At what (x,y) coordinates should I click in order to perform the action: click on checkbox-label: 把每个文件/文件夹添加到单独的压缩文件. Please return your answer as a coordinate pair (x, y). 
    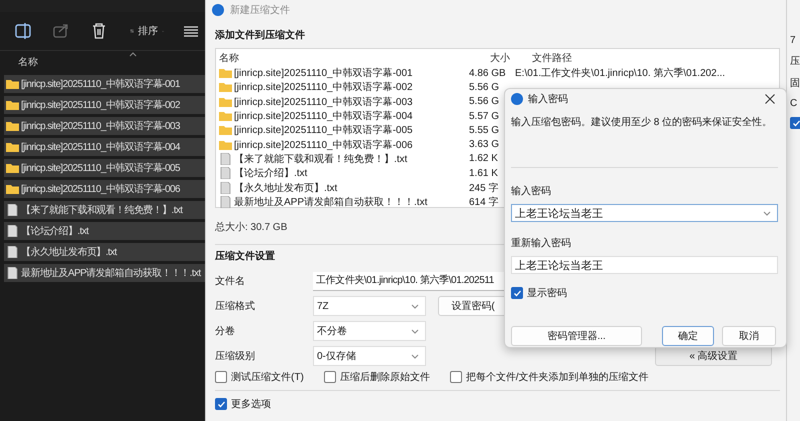
    Looking at the image, I should click on (557, 377).